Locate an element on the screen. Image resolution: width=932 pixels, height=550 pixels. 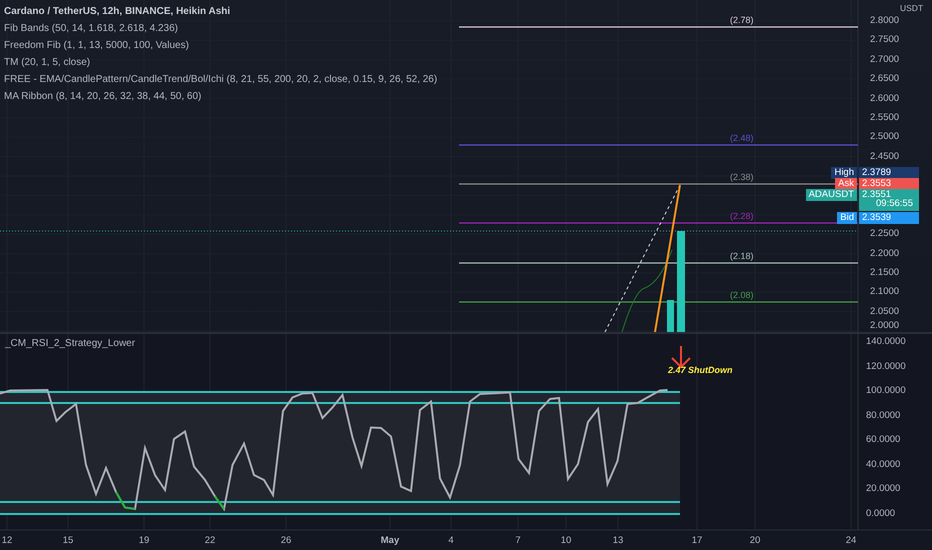
price-axis-label: 2.1500 is located at coordinates (885, 273).